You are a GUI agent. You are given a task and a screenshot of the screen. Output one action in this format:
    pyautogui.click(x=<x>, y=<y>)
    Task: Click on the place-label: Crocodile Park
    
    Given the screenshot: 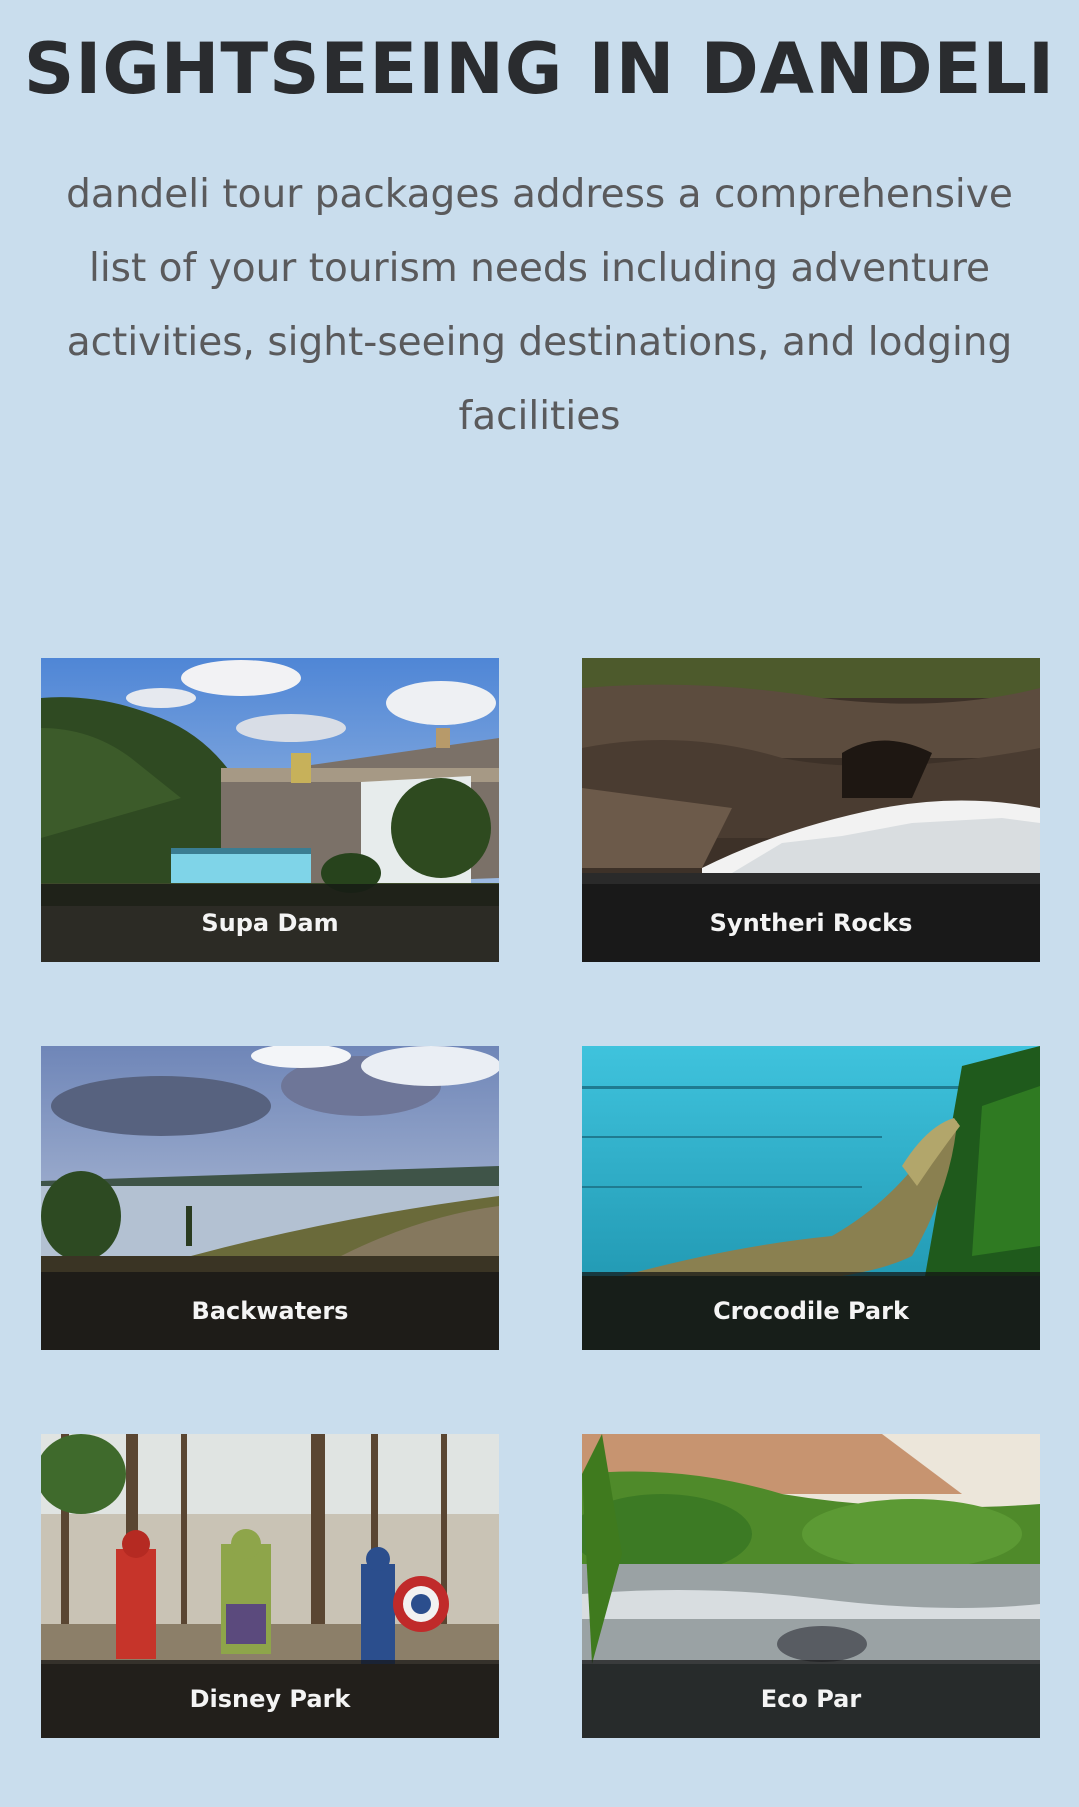 What is the action you would take?
    pyautogui.click(x=811, y=1311)
    